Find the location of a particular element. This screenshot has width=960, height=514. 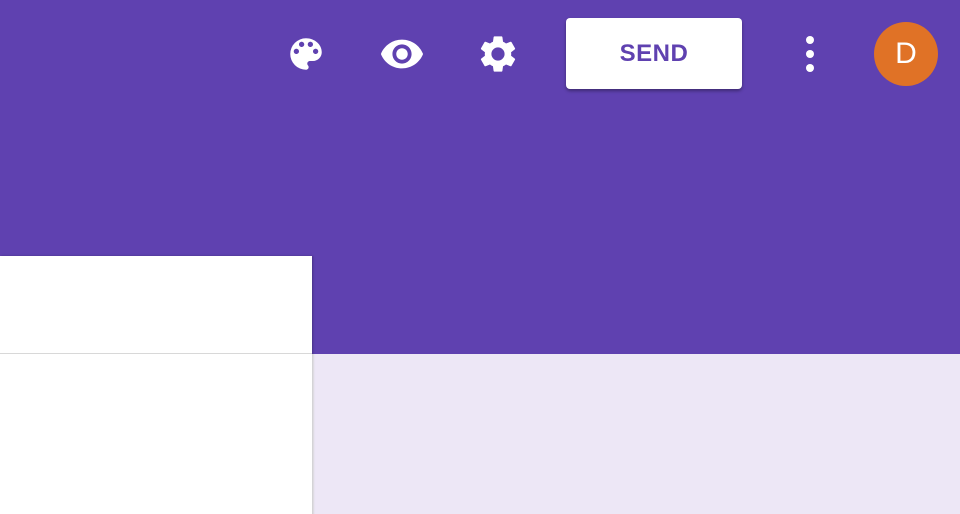

send-button-label: SEND is located at coordinates (654, 53).